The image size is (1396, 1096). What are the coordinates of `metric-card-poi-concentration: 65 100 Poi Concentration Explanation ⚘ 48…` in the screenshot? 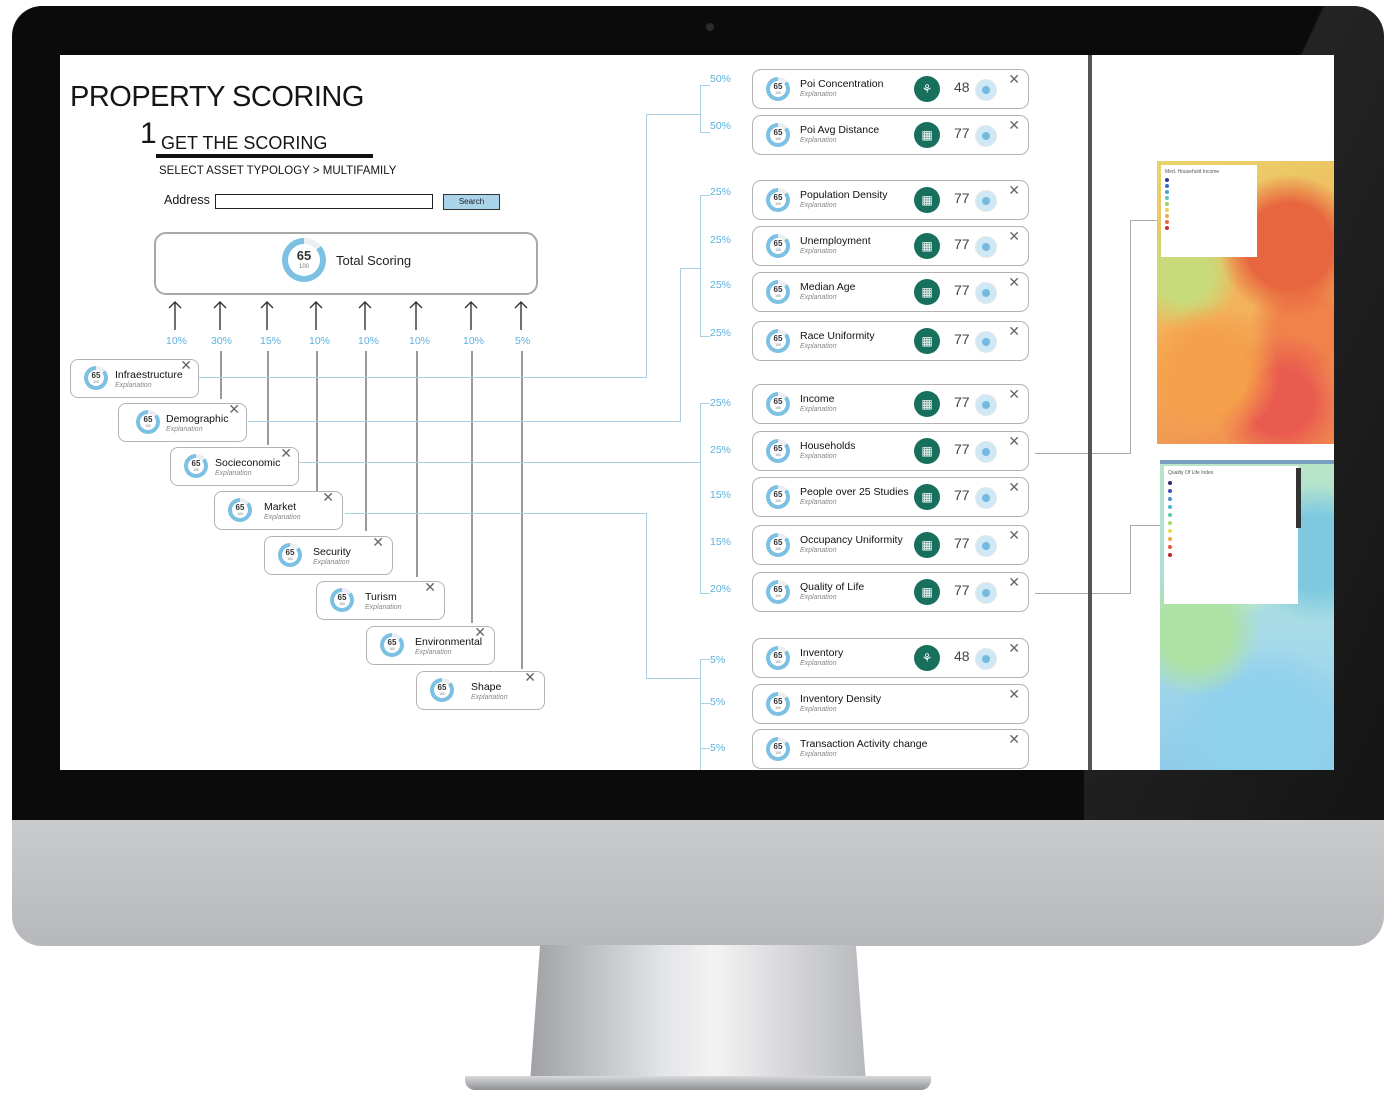 It's located at (890, 89).